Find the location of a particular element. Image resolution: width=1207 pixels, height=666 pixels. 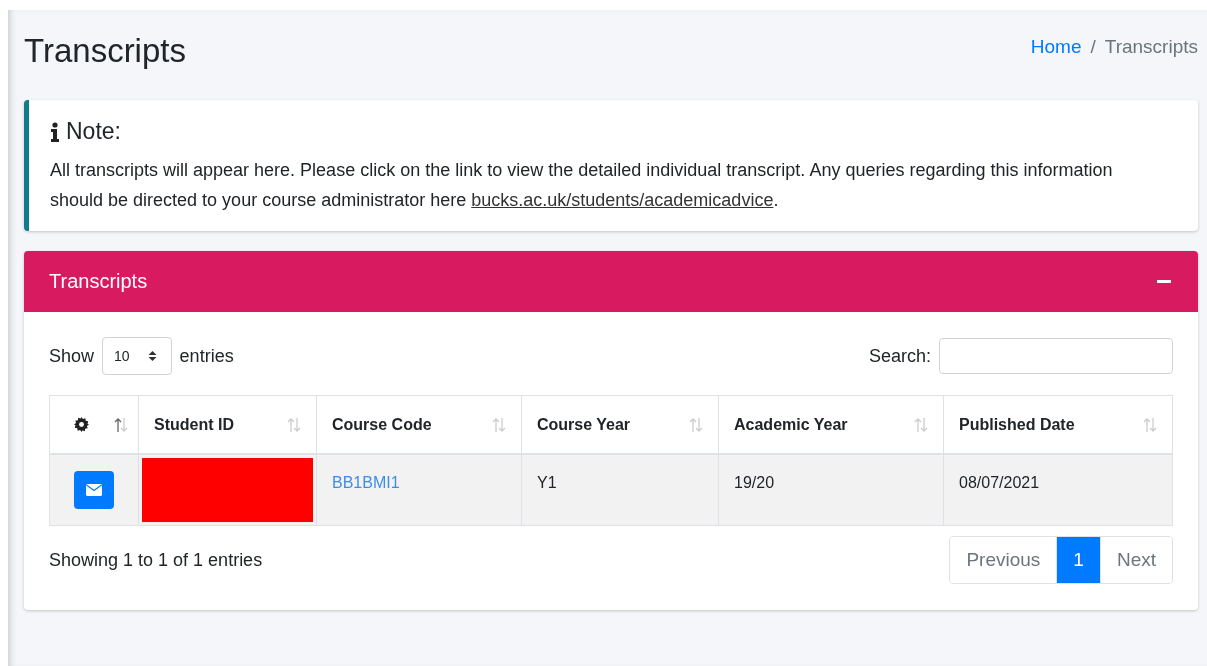

table-cell: 08/07/2021 is located at coordinates (999, 483).